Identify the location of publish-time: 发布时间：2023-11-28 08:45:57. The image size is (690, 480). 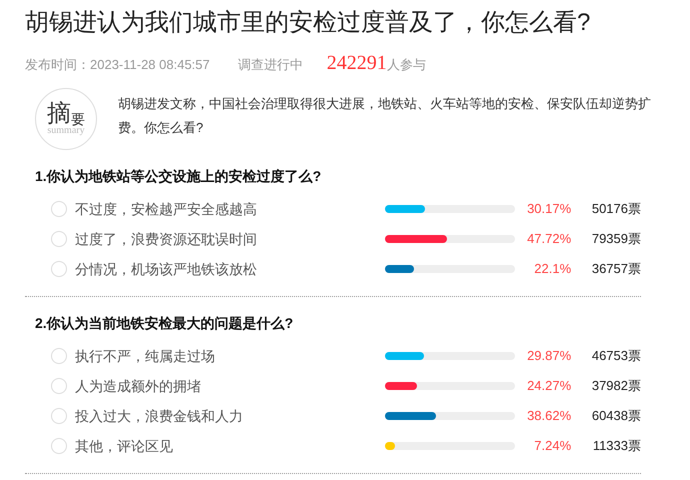
(117, 65).